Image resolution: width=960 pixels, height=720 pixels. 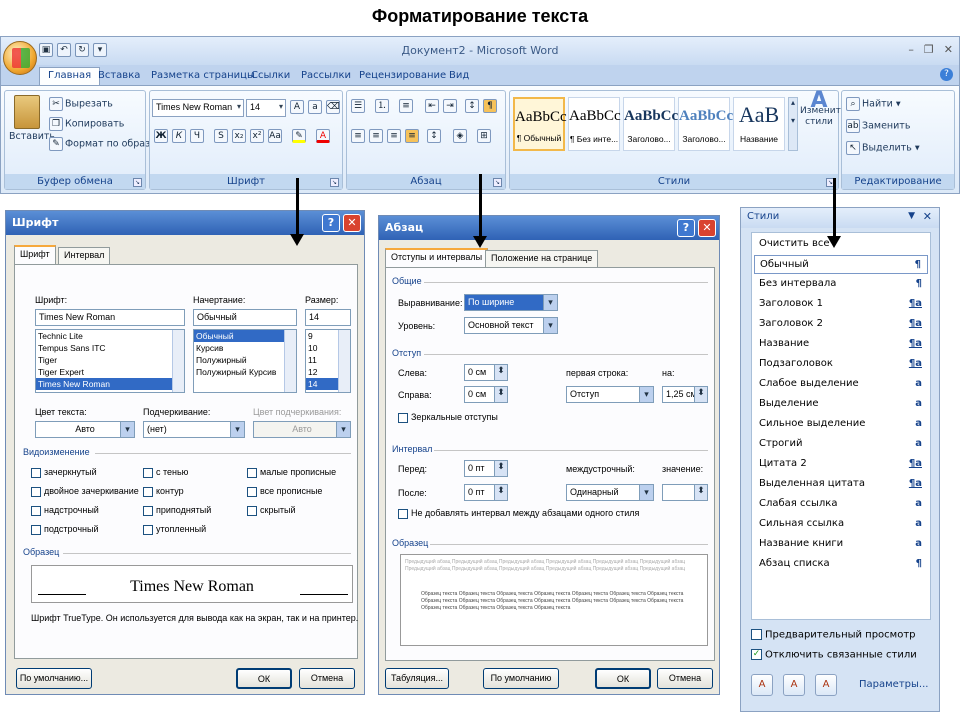 What do you see at coordinates (110, 360) in the screenshot?
I see `list-item: Tiger` at bounding box center [110, 360].